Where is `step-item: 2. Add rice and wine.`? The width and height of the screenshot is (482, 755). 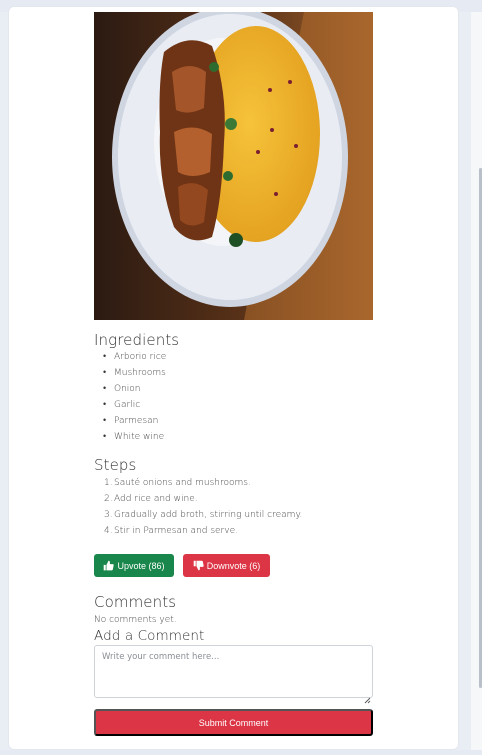
step-item: 2. Add rice and wine. is located at coordinates (198, 499).